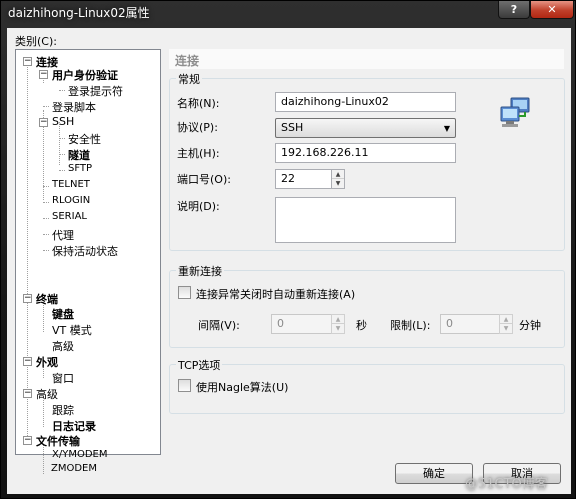  Describe the element at coordinates (361, 325) in the screenshot. I see `seconds-label: 秒` at that location.